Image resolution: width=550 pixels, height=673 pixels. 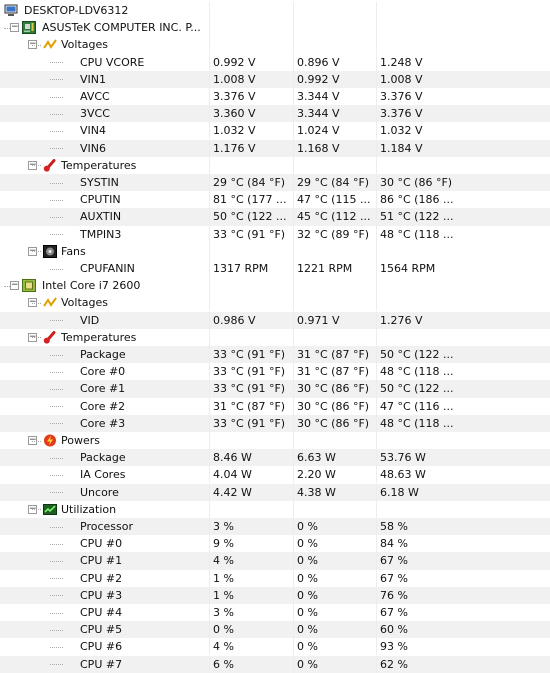 I want to click on sensor-value: 3.376 V, so click(x=234, y=96).